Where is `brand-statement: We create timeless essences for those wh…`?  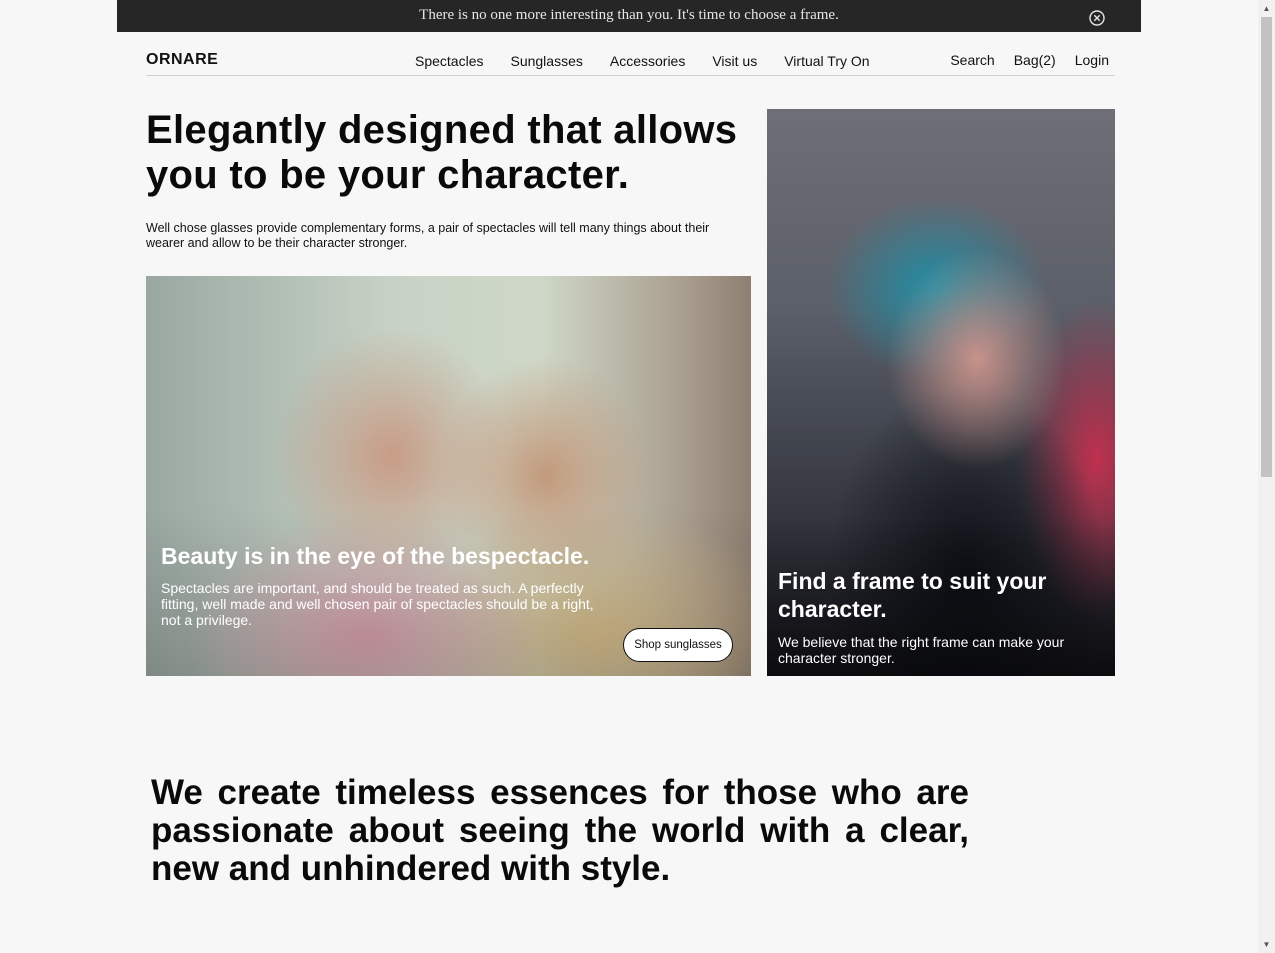 brand-statement: We create timeless essences for those wh… is located at coordinates (560, 830).